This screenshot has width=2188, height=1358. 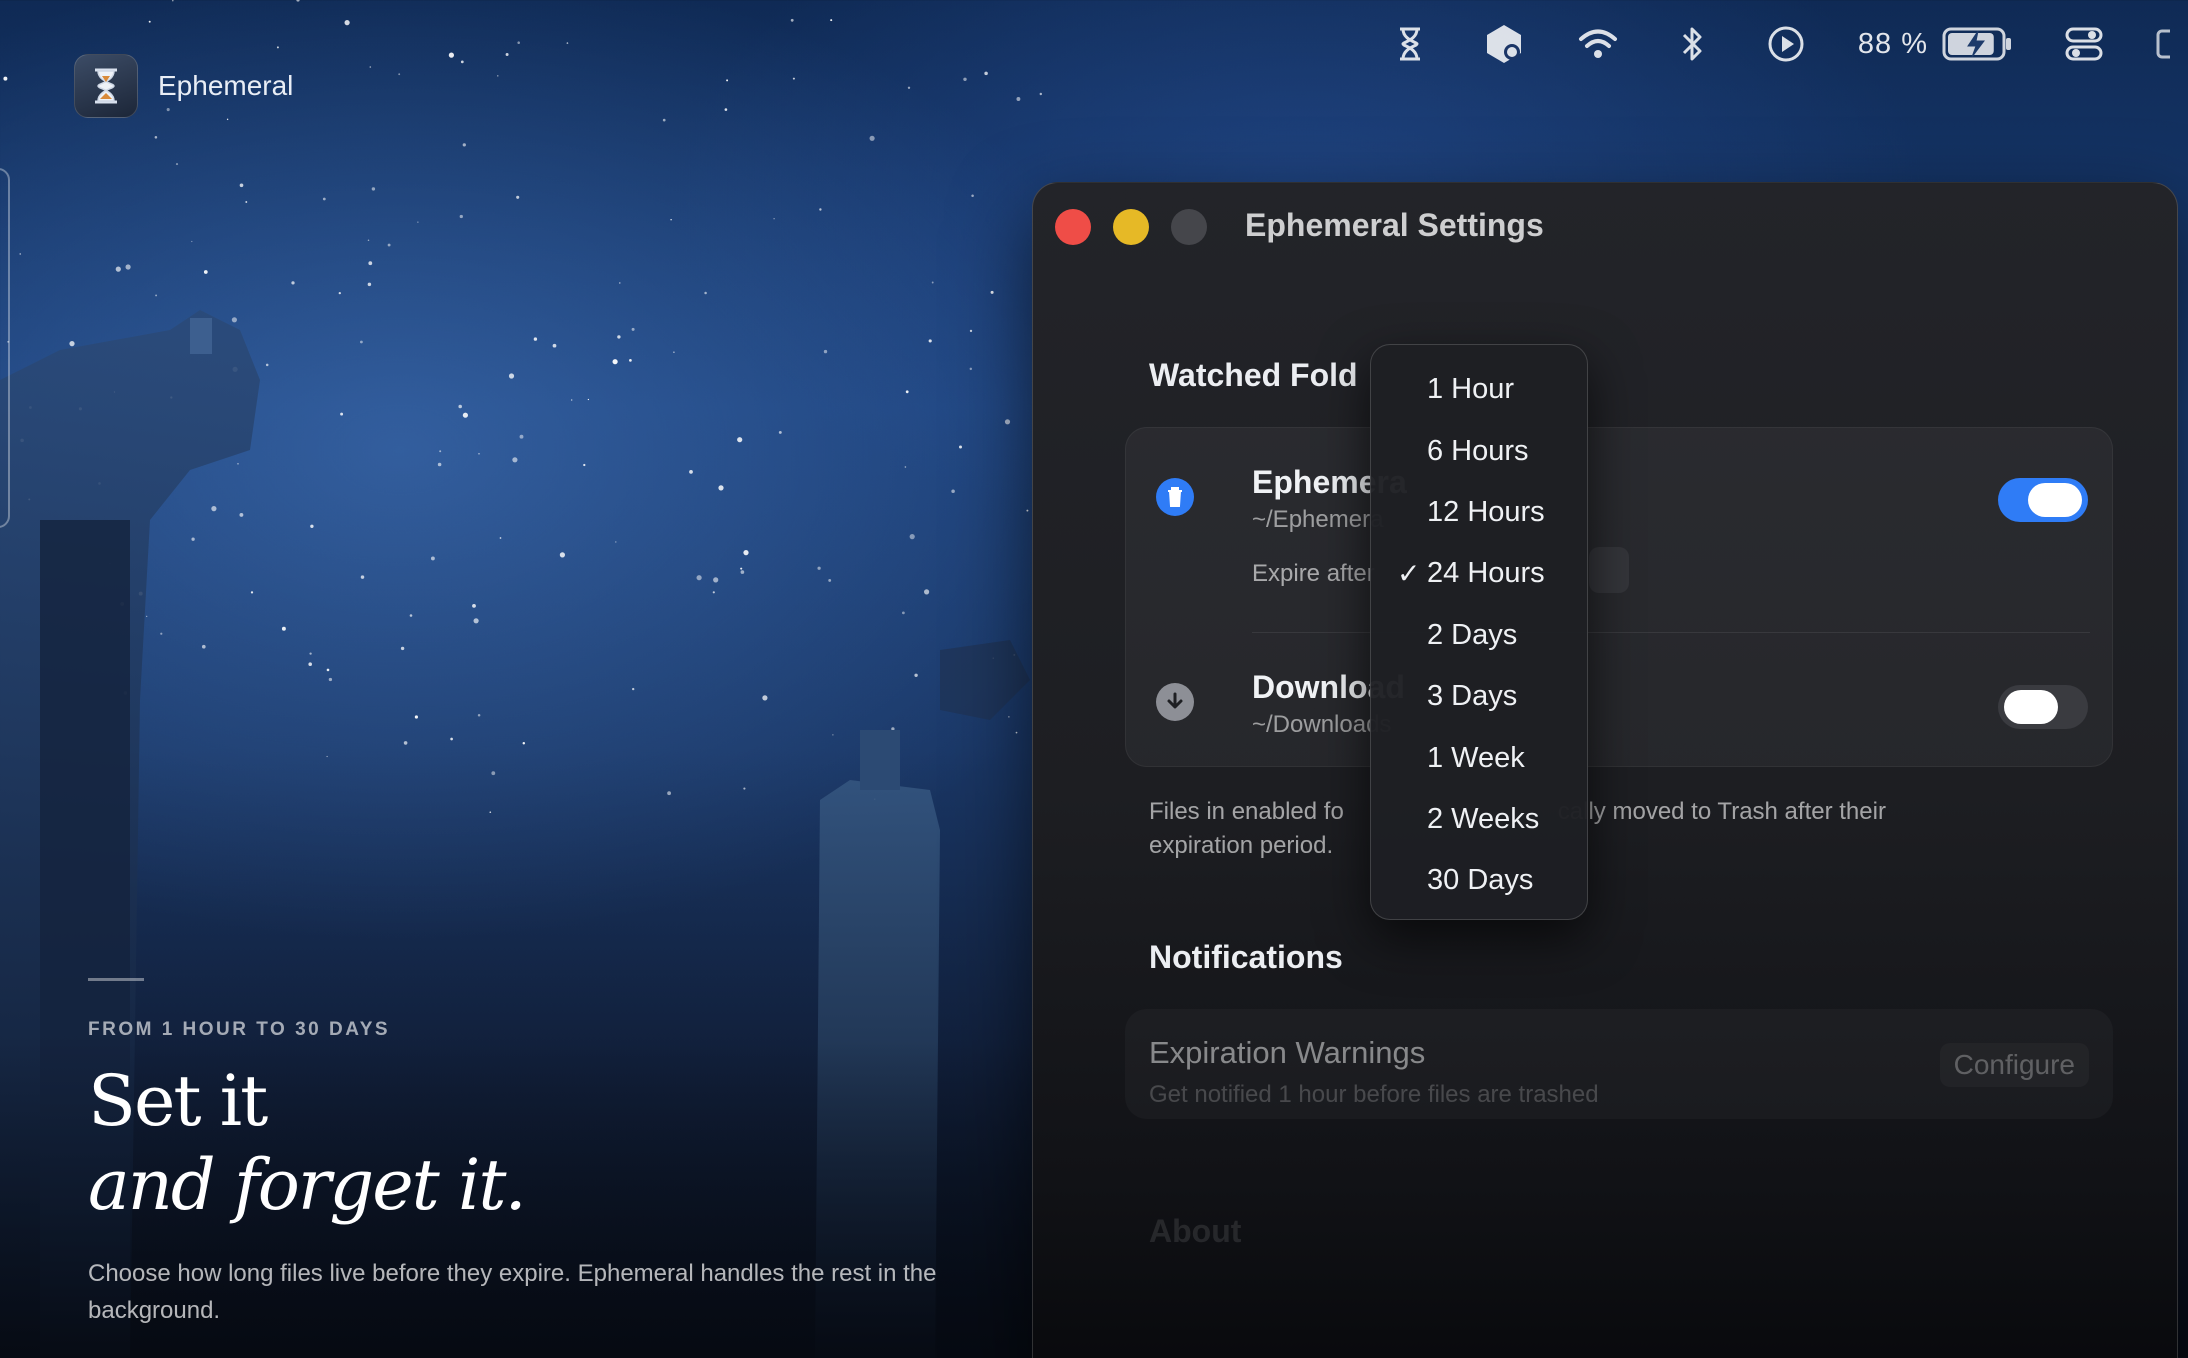 I want to click on bluetooth-icon, so click(x=1692, y=44).